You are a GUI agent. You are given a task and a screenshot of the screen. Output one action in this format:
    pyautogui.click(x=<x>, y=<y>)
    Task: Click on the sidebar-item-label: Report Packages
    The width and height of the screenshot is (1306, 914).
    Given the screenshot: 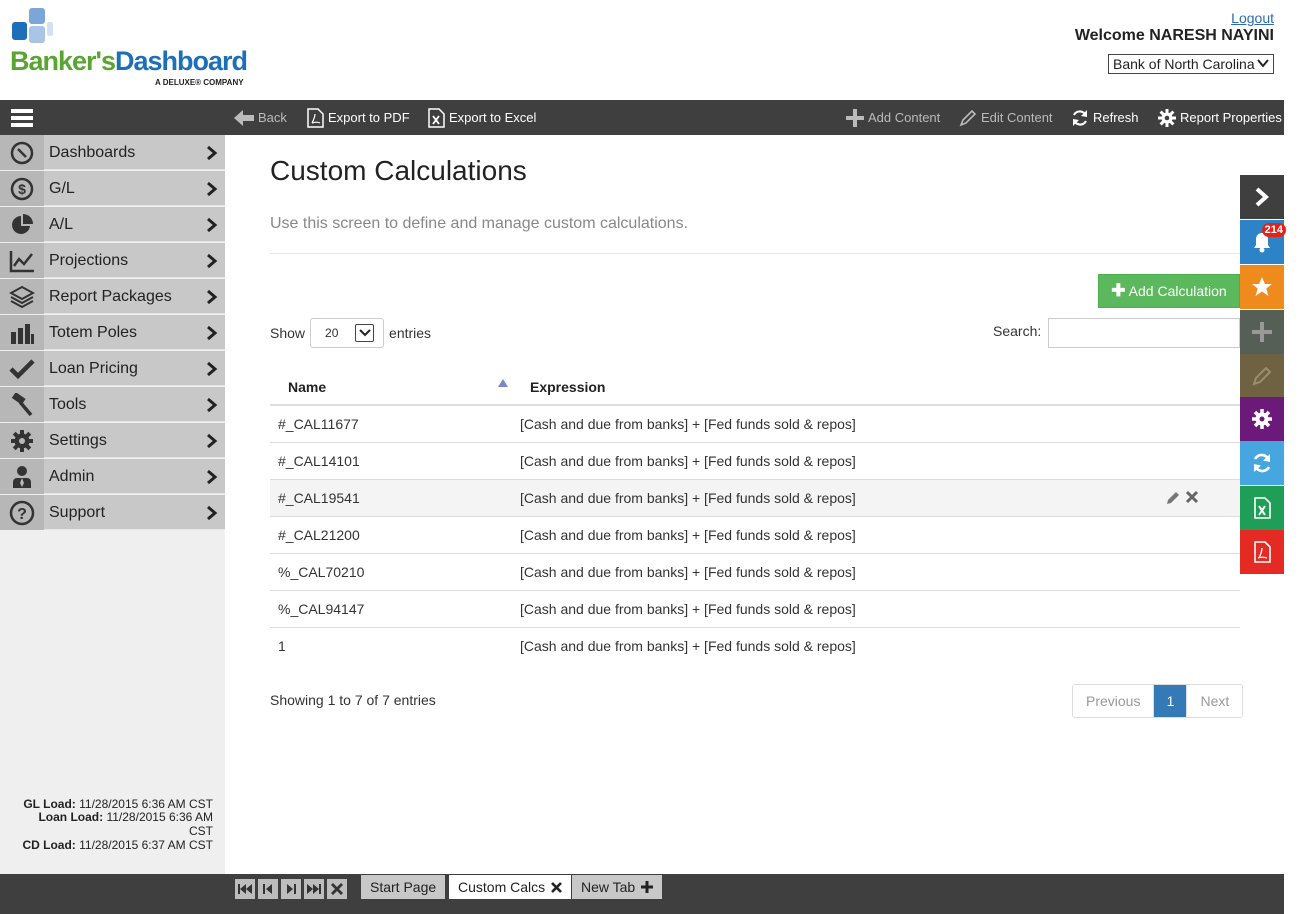 What is the action you would take?
    pyautogui.click(x=110, y=296)
    